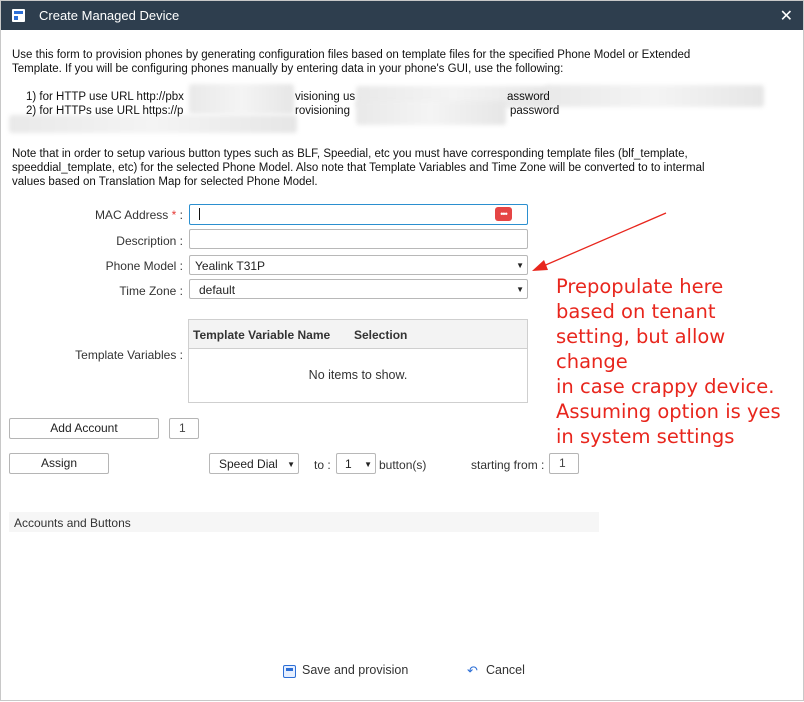  What do you see at coordinates (645, 436) in the screenshot?
I see `annotation-line: in system settings` at bounding box center [645, 436].